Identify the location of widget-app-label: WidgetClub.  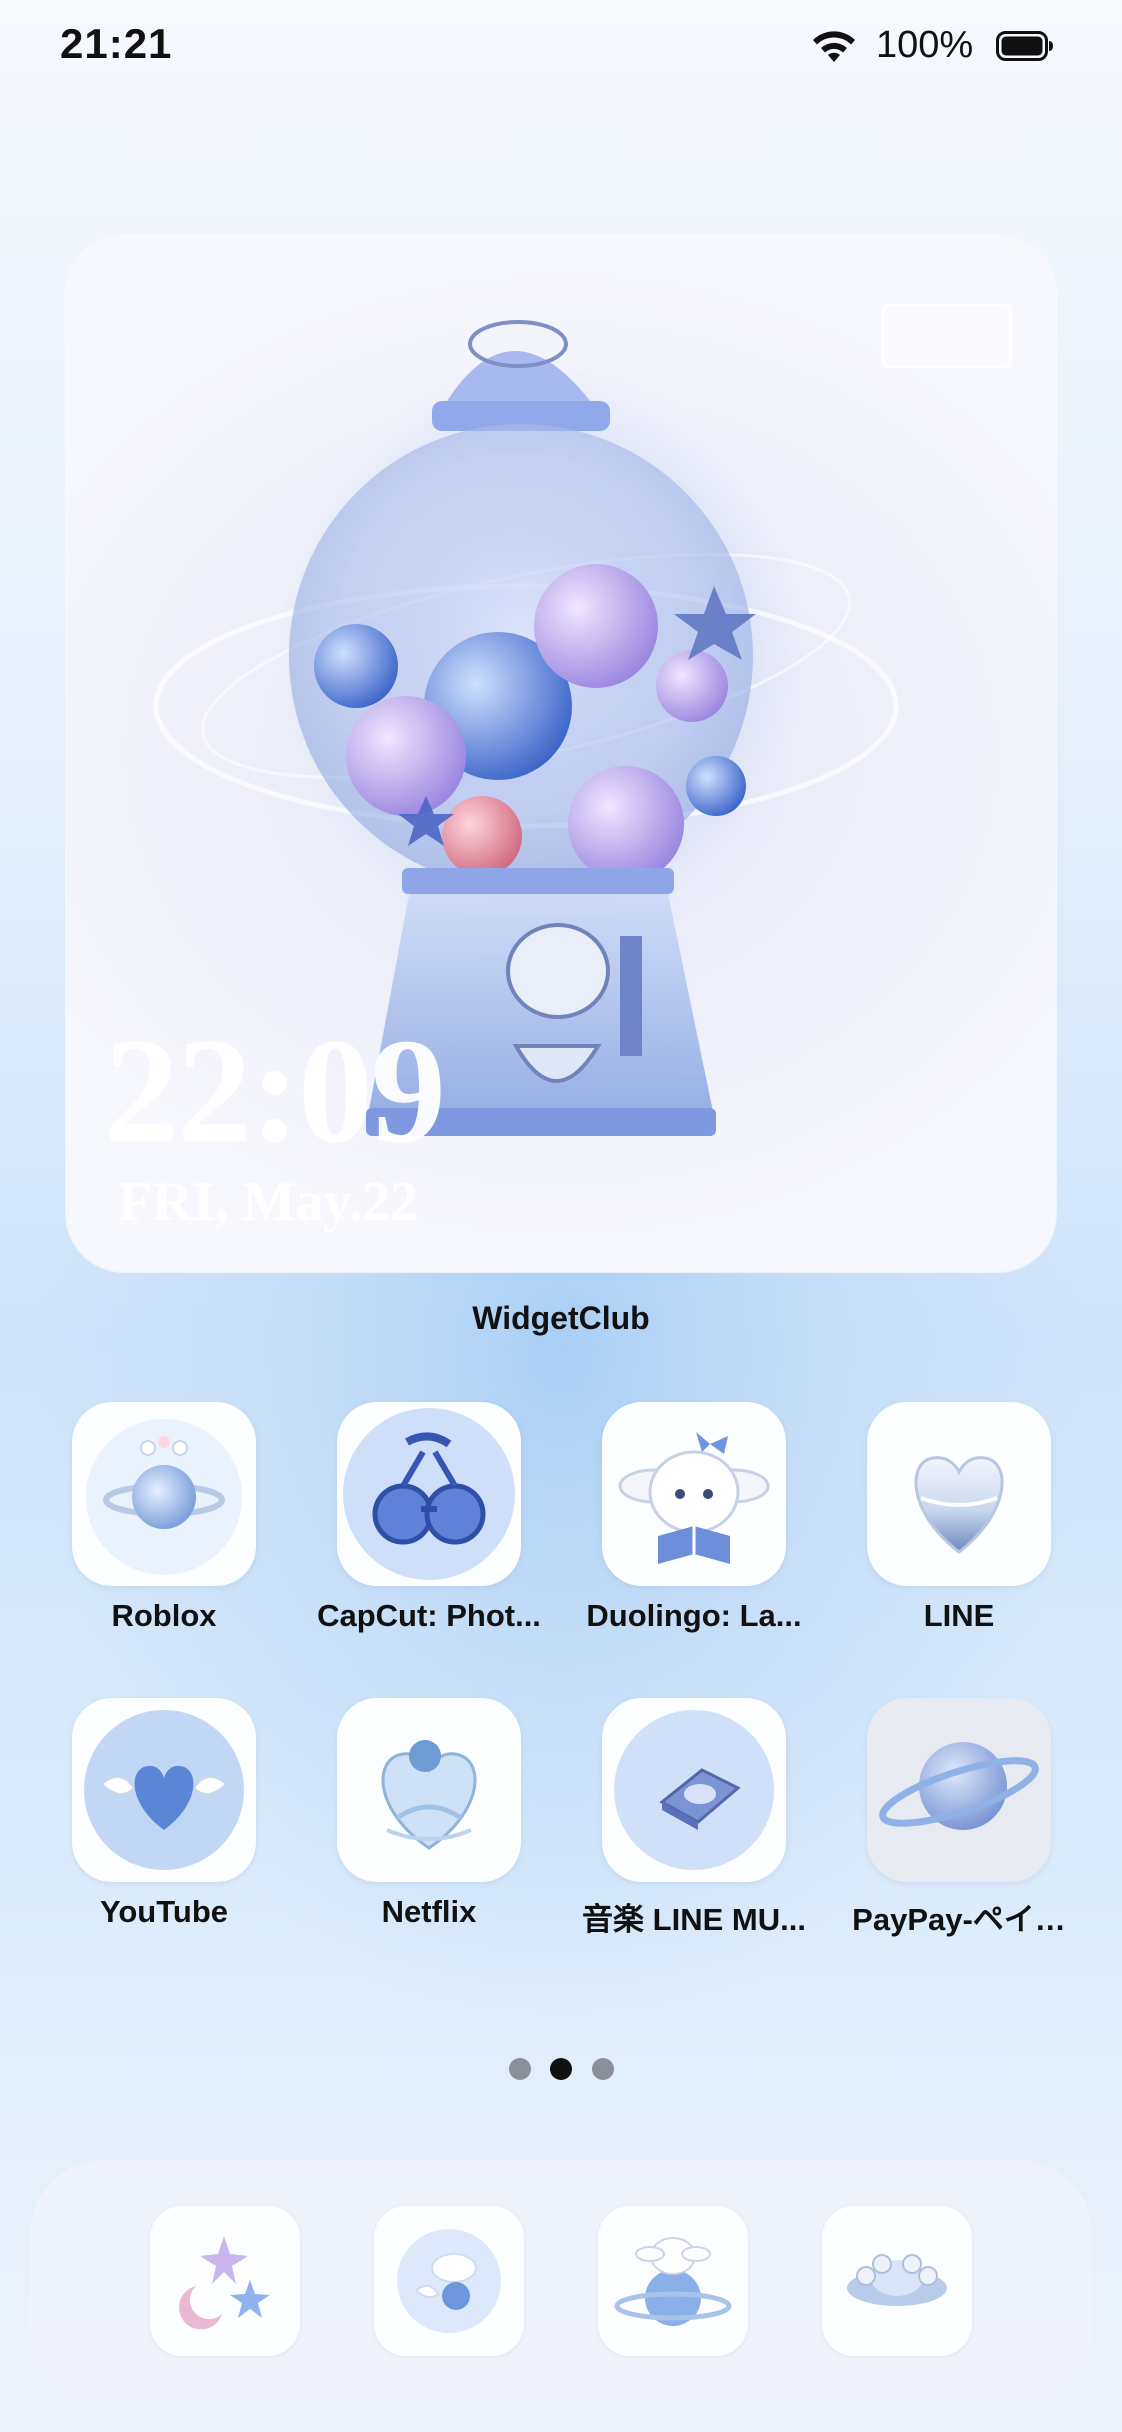
(561, 1318).